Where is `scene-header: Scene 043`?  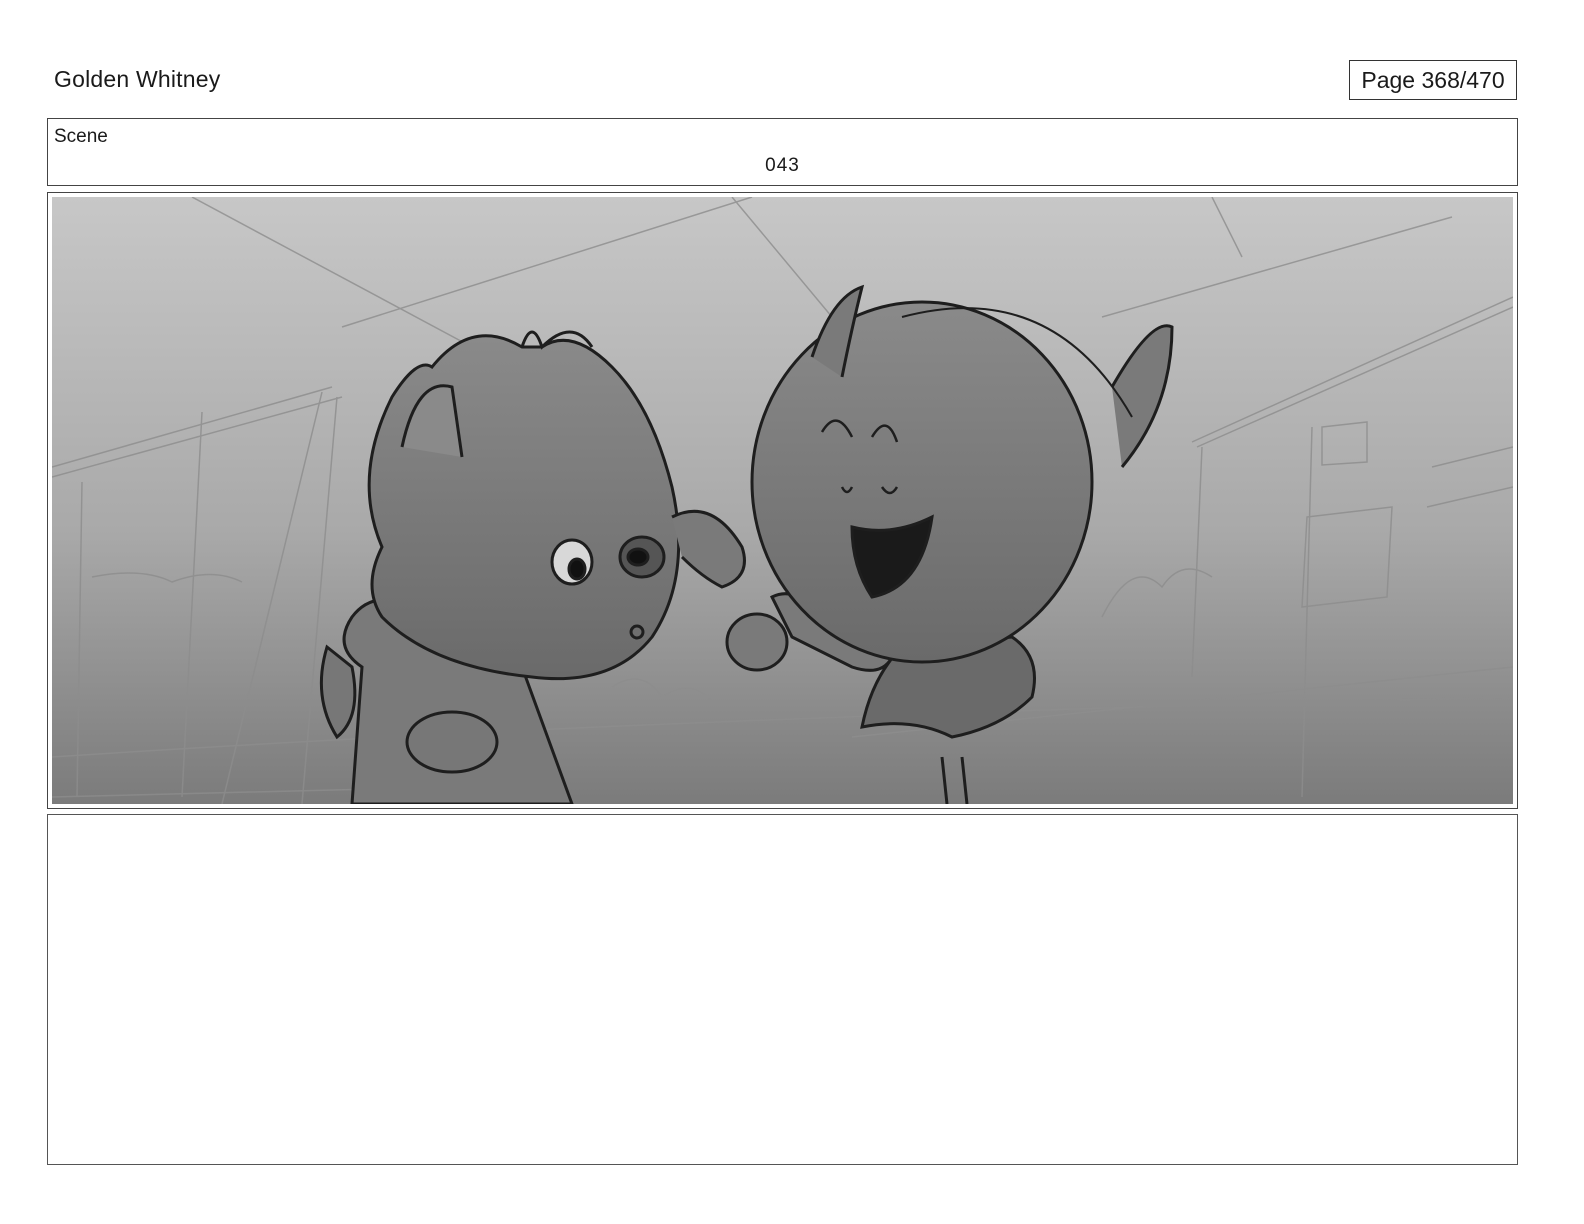 scene-header: Scene 043 is located at coordinates (782, 152).